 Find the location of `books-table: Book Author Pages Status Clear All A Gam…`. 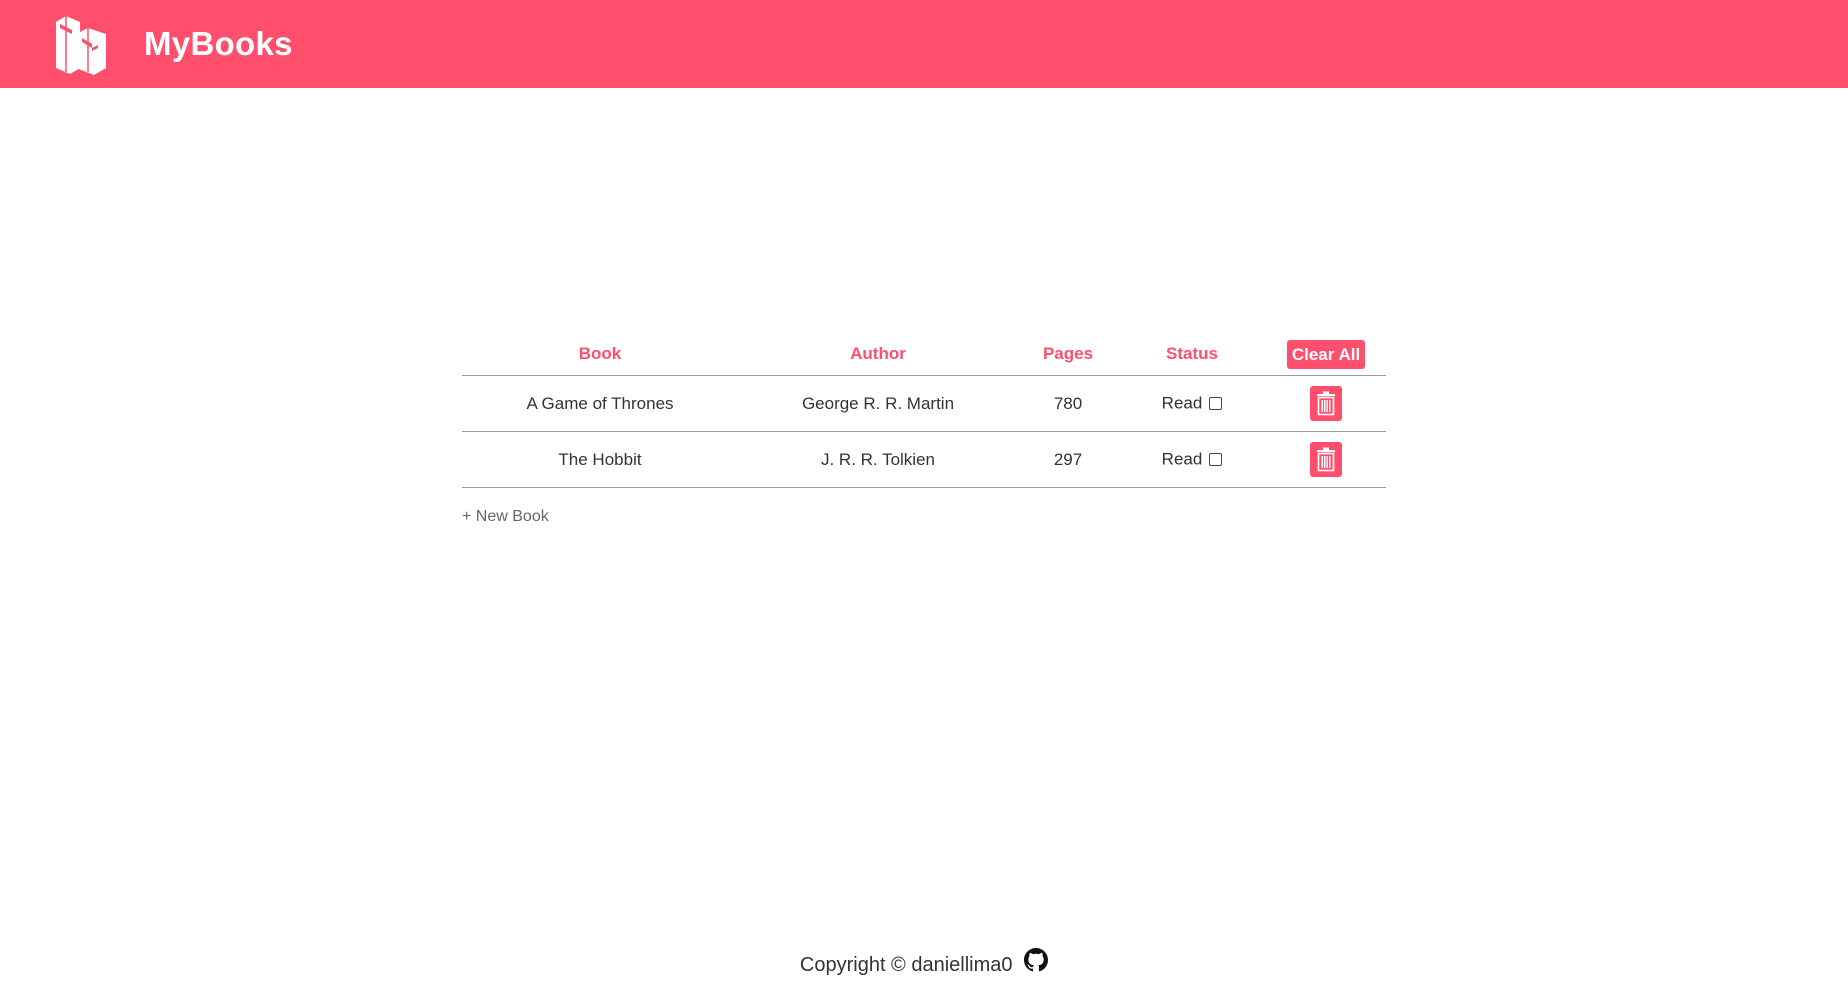

books-table: Book Author Pages Status Clear All A Gam… is located at coordinates (924, 410).